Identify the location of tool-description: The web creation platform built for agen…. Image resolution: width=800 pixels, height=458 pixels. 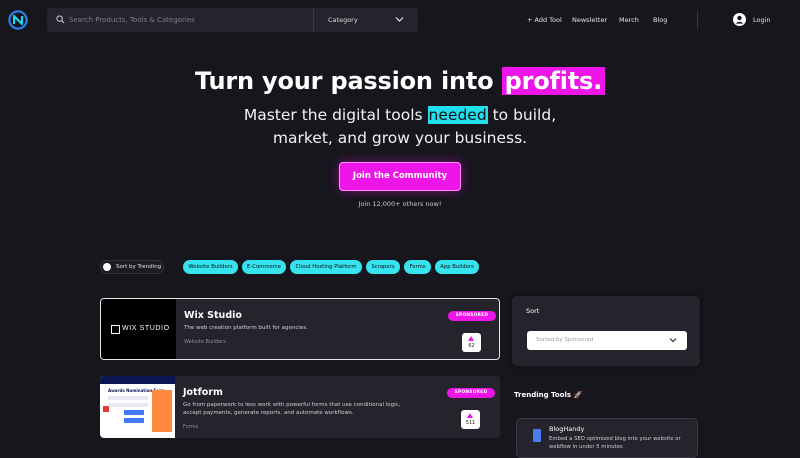
(246, 328).